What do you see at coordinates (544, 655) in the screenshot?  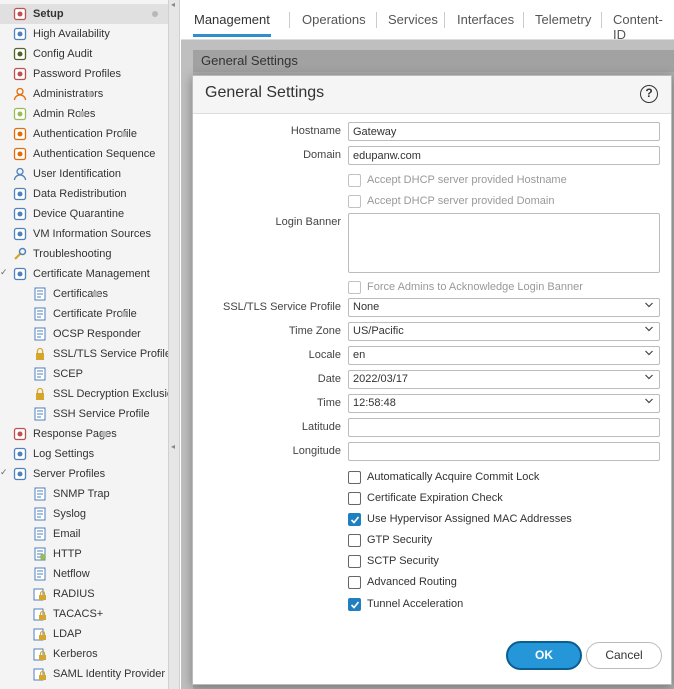 I see `ok-button: OK` at bounding box center [544, 655].